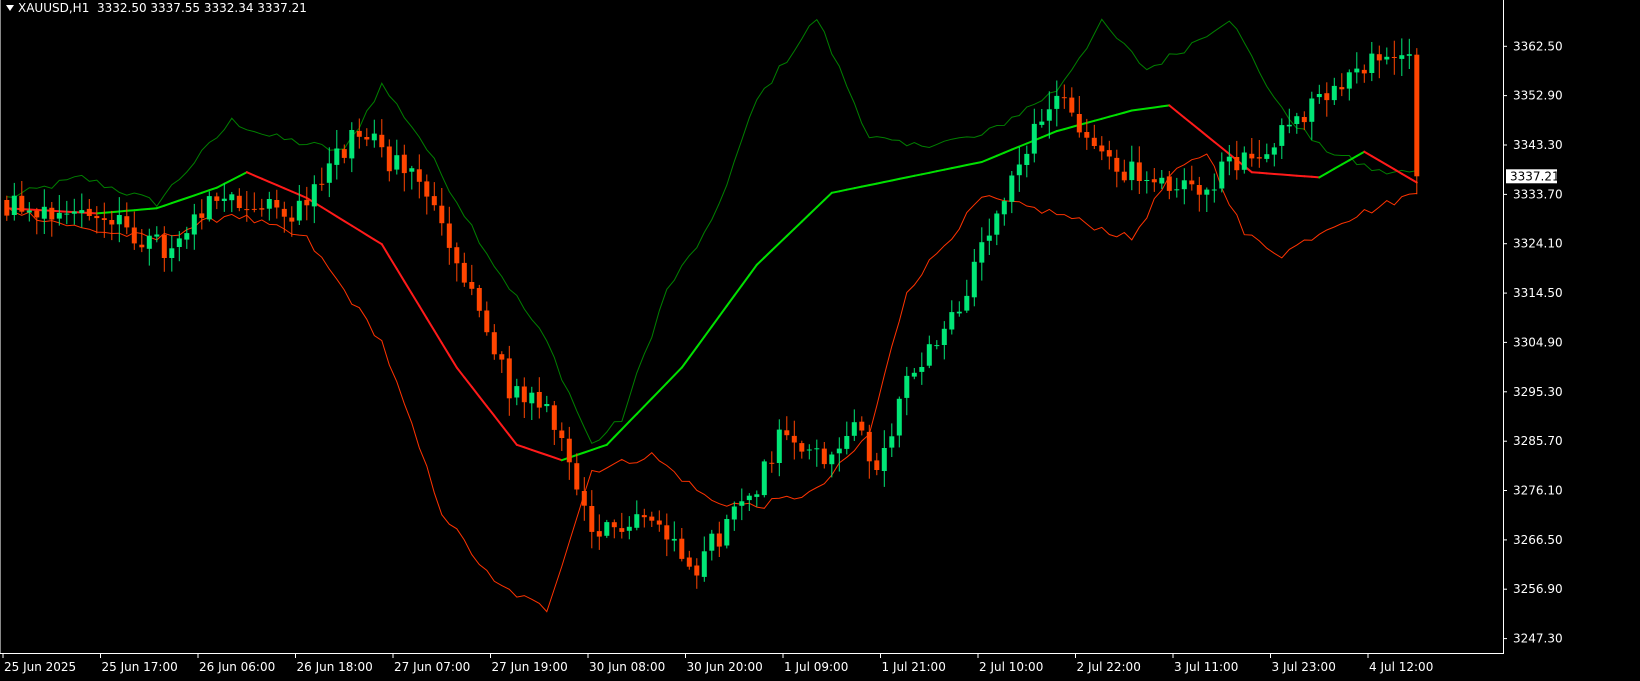 The height and width of the screenshot is (681, 1640). Describe the element at coordinates (1538, 441) in the screenshot. I see `price-axis-label: 3285.70` at that location.